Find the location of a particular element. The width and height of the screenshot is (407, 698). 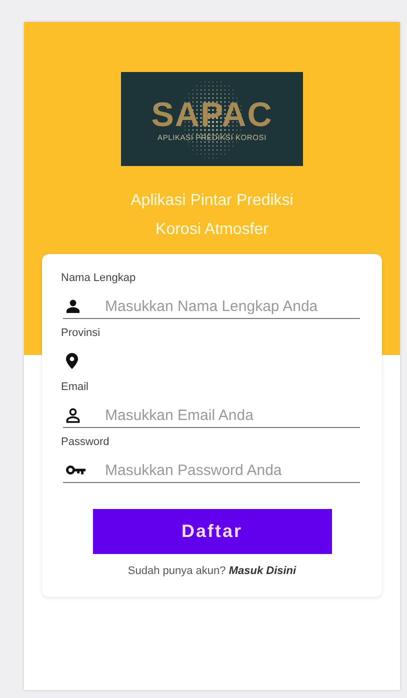

field-label: Nama Lengkap is located at coordinates (99, 279).